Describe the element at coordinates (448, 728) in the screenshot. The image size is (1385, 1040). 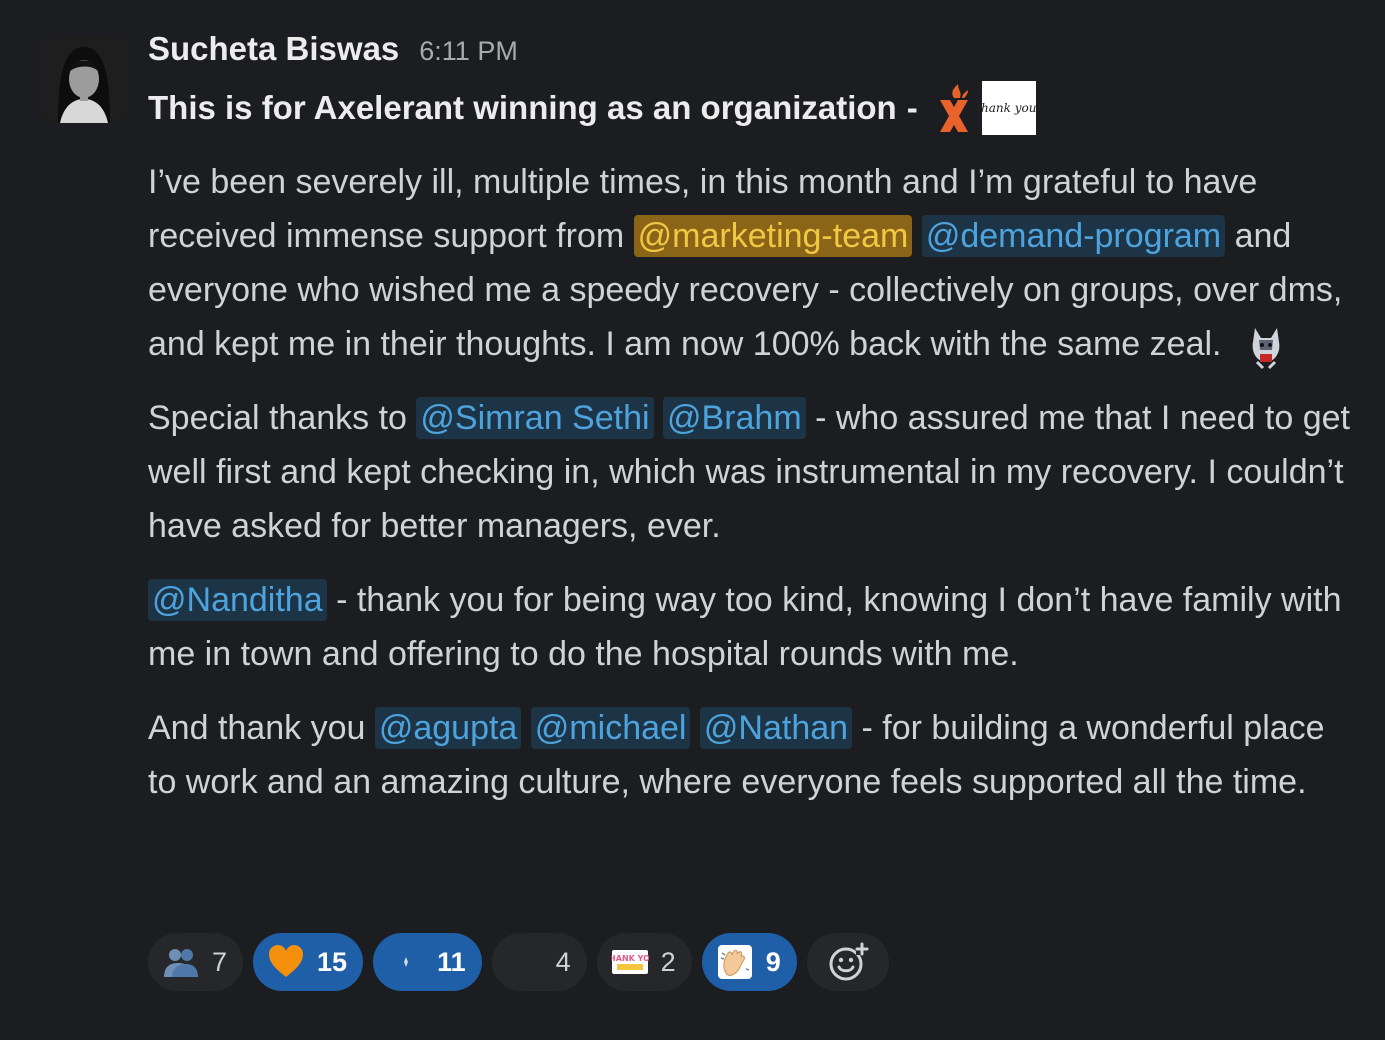
I see `mention-agupta: @agupta` at that location.